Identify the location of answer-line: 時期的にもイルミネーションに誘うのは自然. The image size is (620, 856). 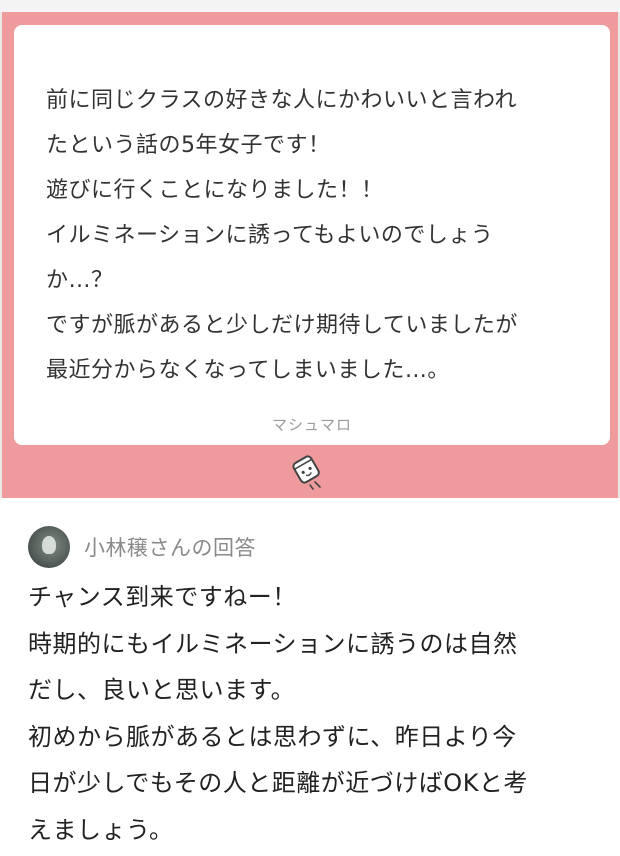
(273, 643).